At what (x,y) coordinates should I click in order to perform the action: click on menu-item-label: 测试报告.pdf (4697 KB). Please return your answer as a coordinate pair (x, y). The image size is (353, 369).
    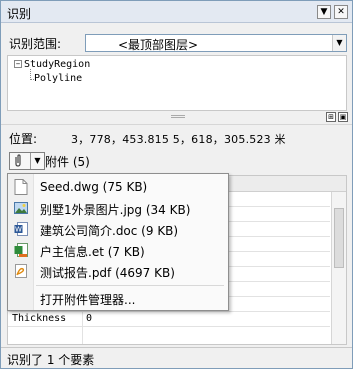
    Looking at the image, I should click on (107, 273).